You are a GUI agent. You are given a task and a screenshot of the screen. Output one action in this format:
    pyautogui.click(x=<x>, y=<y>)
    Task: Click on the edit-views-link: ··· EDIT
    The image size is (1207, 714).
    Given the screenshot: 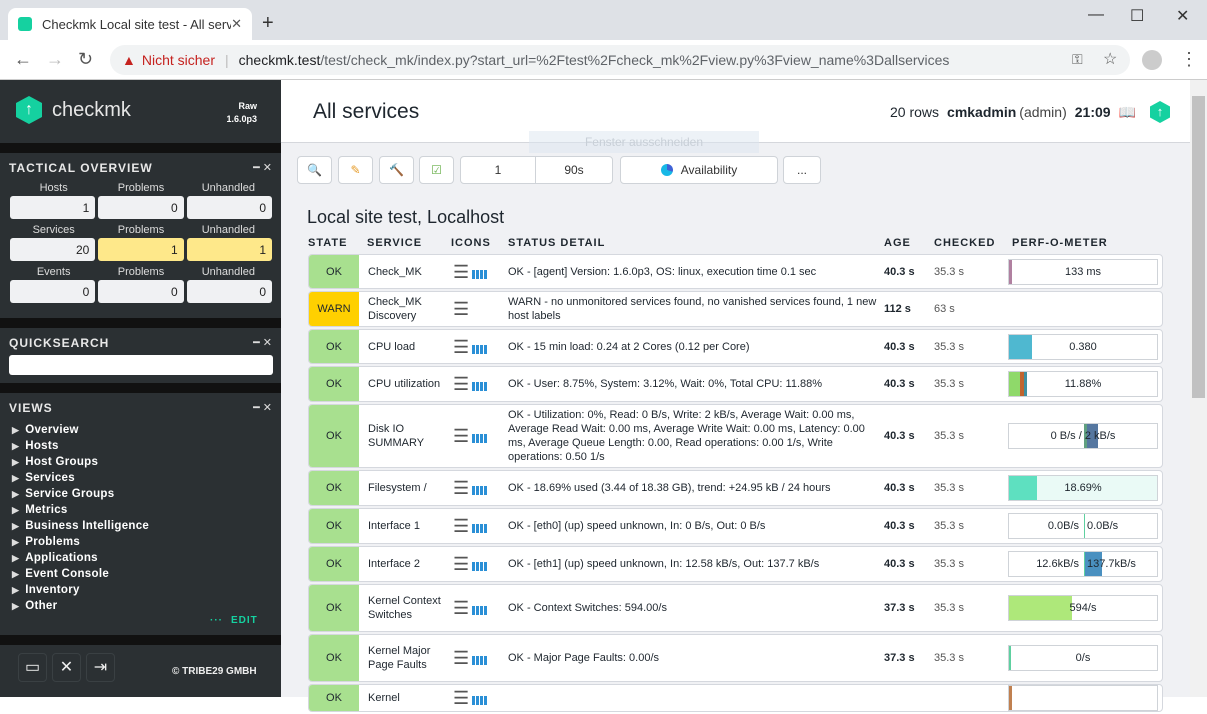 What is the action you would take?
    pyautogui.click(x=234, y=620)
    